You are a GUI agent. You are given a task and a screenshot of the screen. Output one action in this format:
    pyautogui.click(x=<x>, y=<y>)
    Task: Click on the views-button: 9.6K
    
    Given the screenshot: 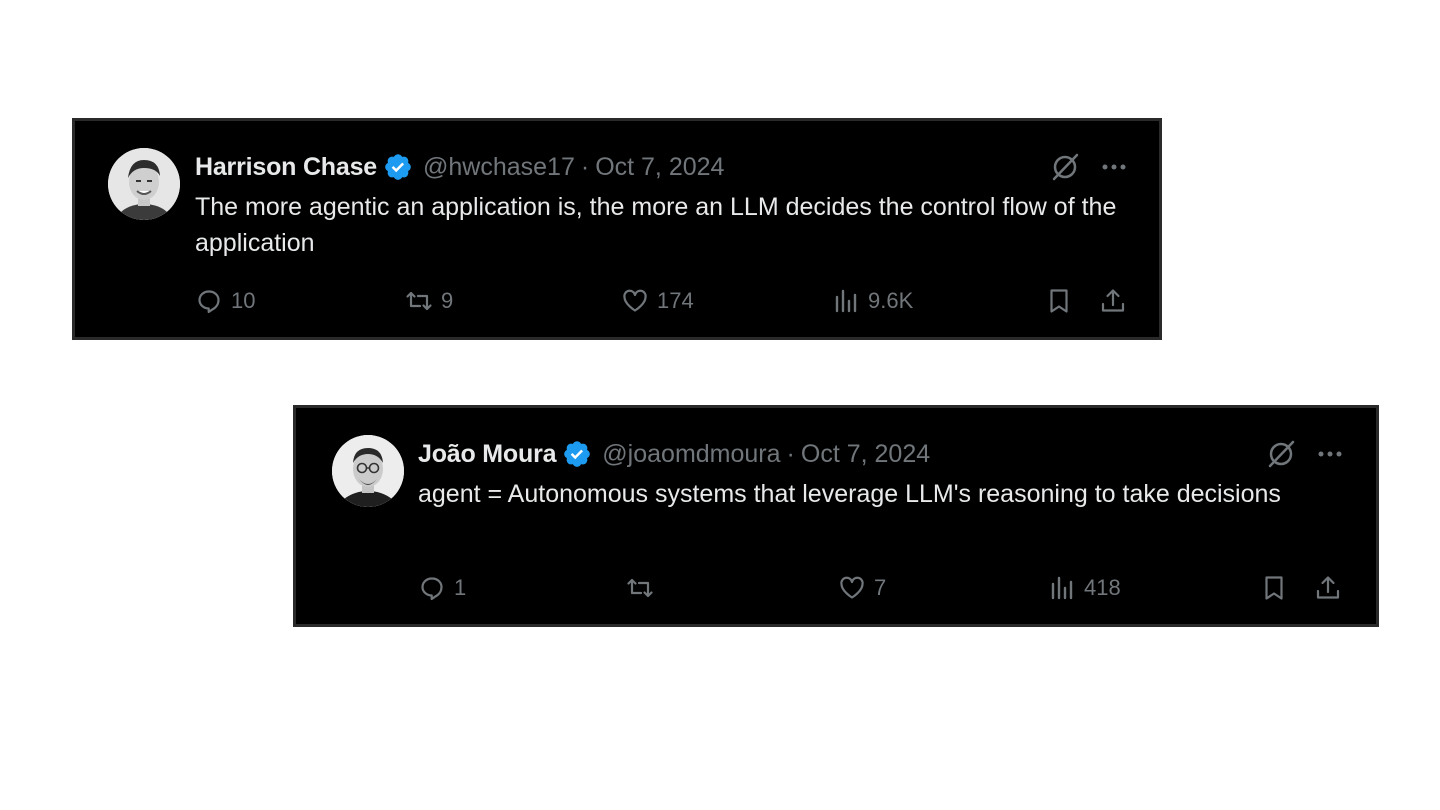 What is the action you would take?
    pyautogui.click(x=872, y=301)
    